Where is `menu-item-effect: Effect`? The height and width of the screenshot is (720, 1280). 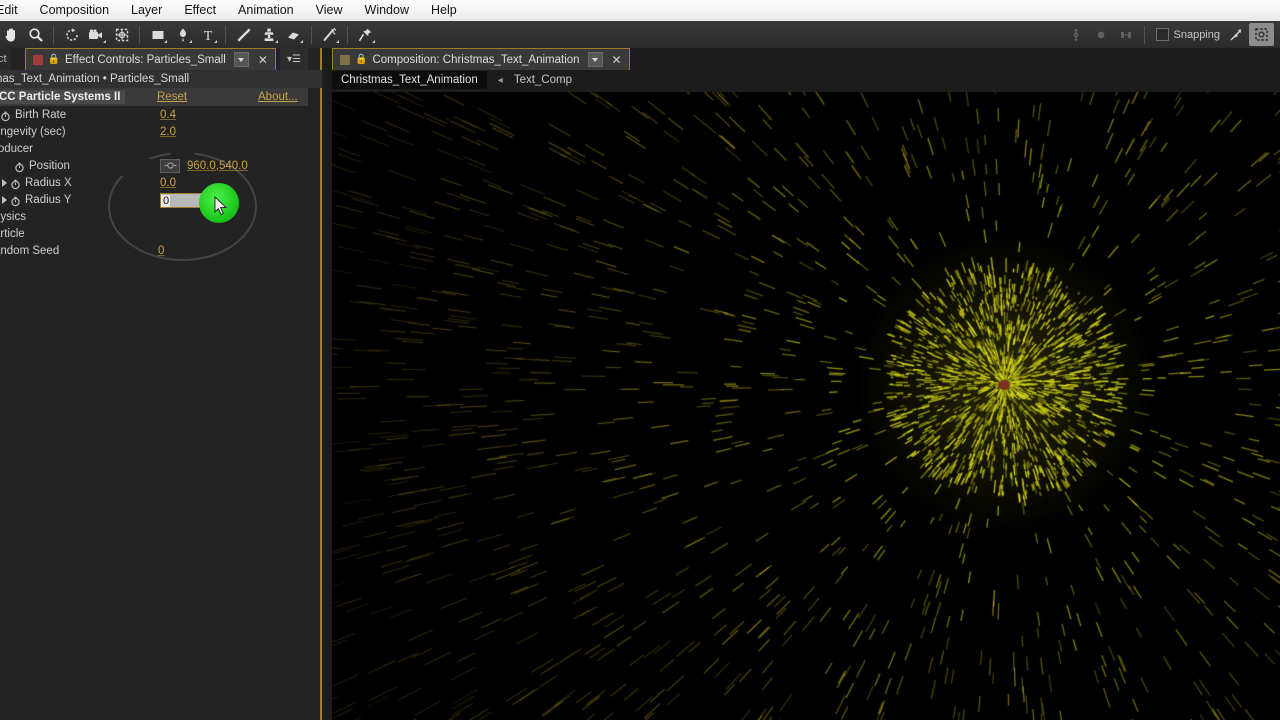 menu-item-effect: Effect is located at coordinates (200, 10).